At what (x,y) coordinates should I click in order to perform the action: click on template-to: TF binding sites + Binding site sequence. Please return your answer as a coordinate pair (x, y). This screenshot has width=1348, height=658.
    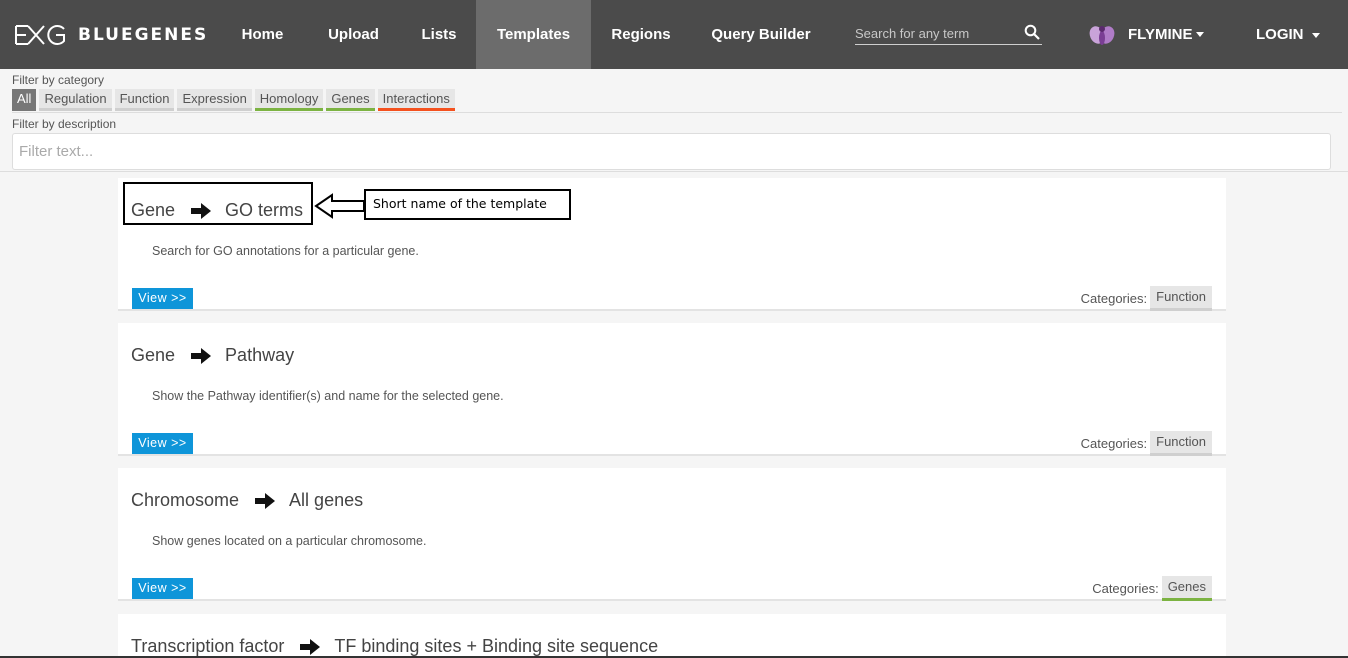
    Looking at the image, I should click on (496, 646).